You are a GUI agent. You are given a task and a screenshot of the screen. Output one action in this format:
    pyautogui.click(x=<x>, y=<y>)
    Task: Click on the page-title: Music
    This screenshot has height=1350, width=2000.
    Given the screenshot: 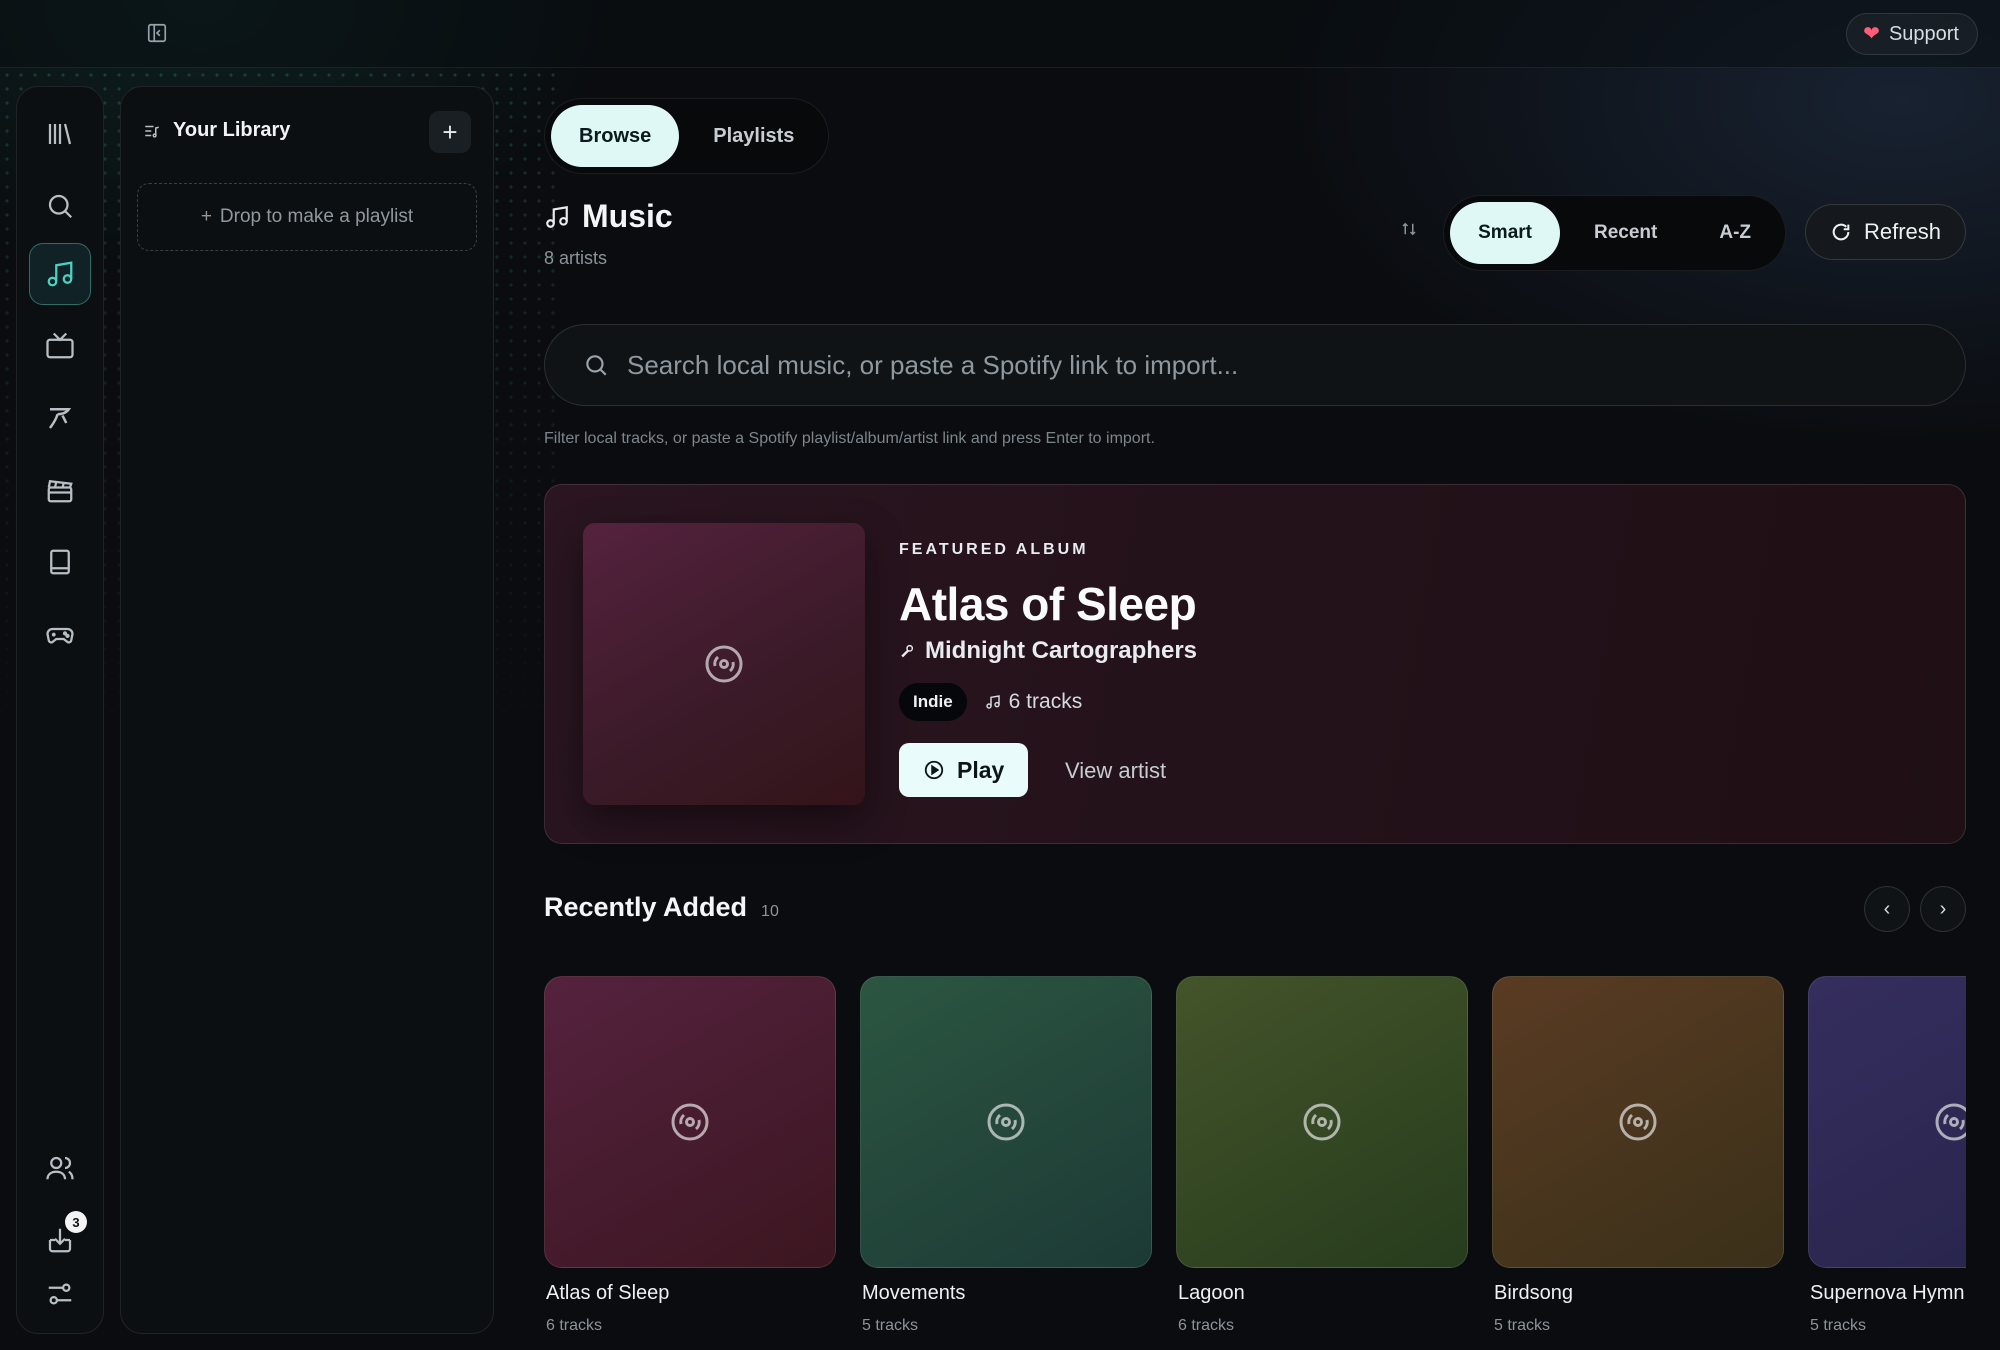 What is the action you would take?
    pyautogui.click(x=608, y=216)
    